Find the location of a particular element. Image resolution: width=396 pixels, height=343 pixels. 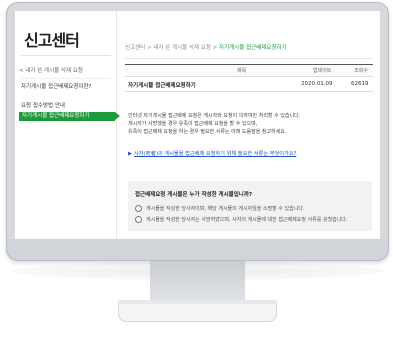

post-title: 자기게시물 접근배제요청하기 is located at coordinates (162, 86).